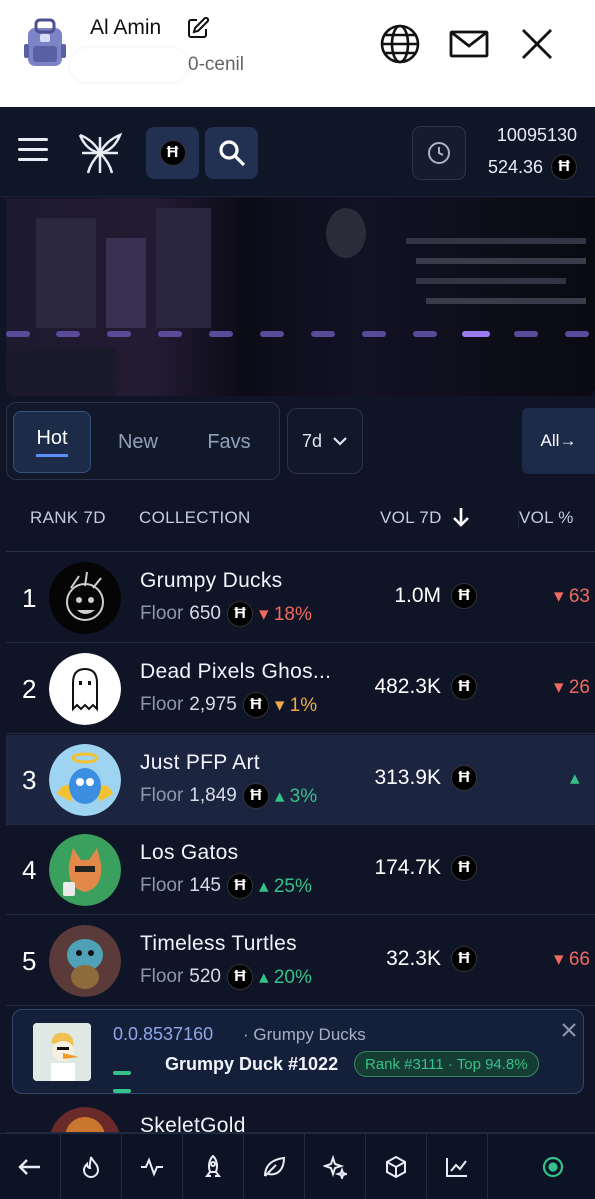  Describe the element at coordinates (134, 1077) in the screenshot. I see `activity-indicator` at that location.